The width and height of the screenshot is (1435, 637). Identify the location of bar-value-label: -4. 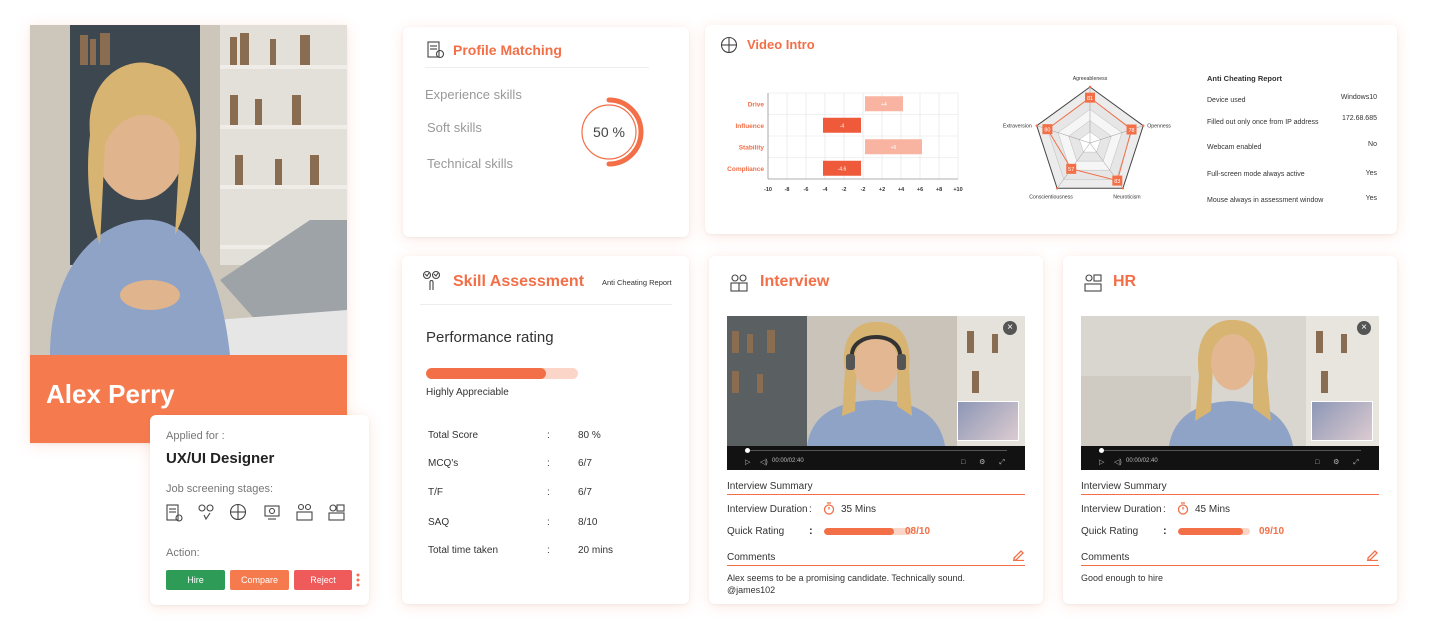
(842, 126).